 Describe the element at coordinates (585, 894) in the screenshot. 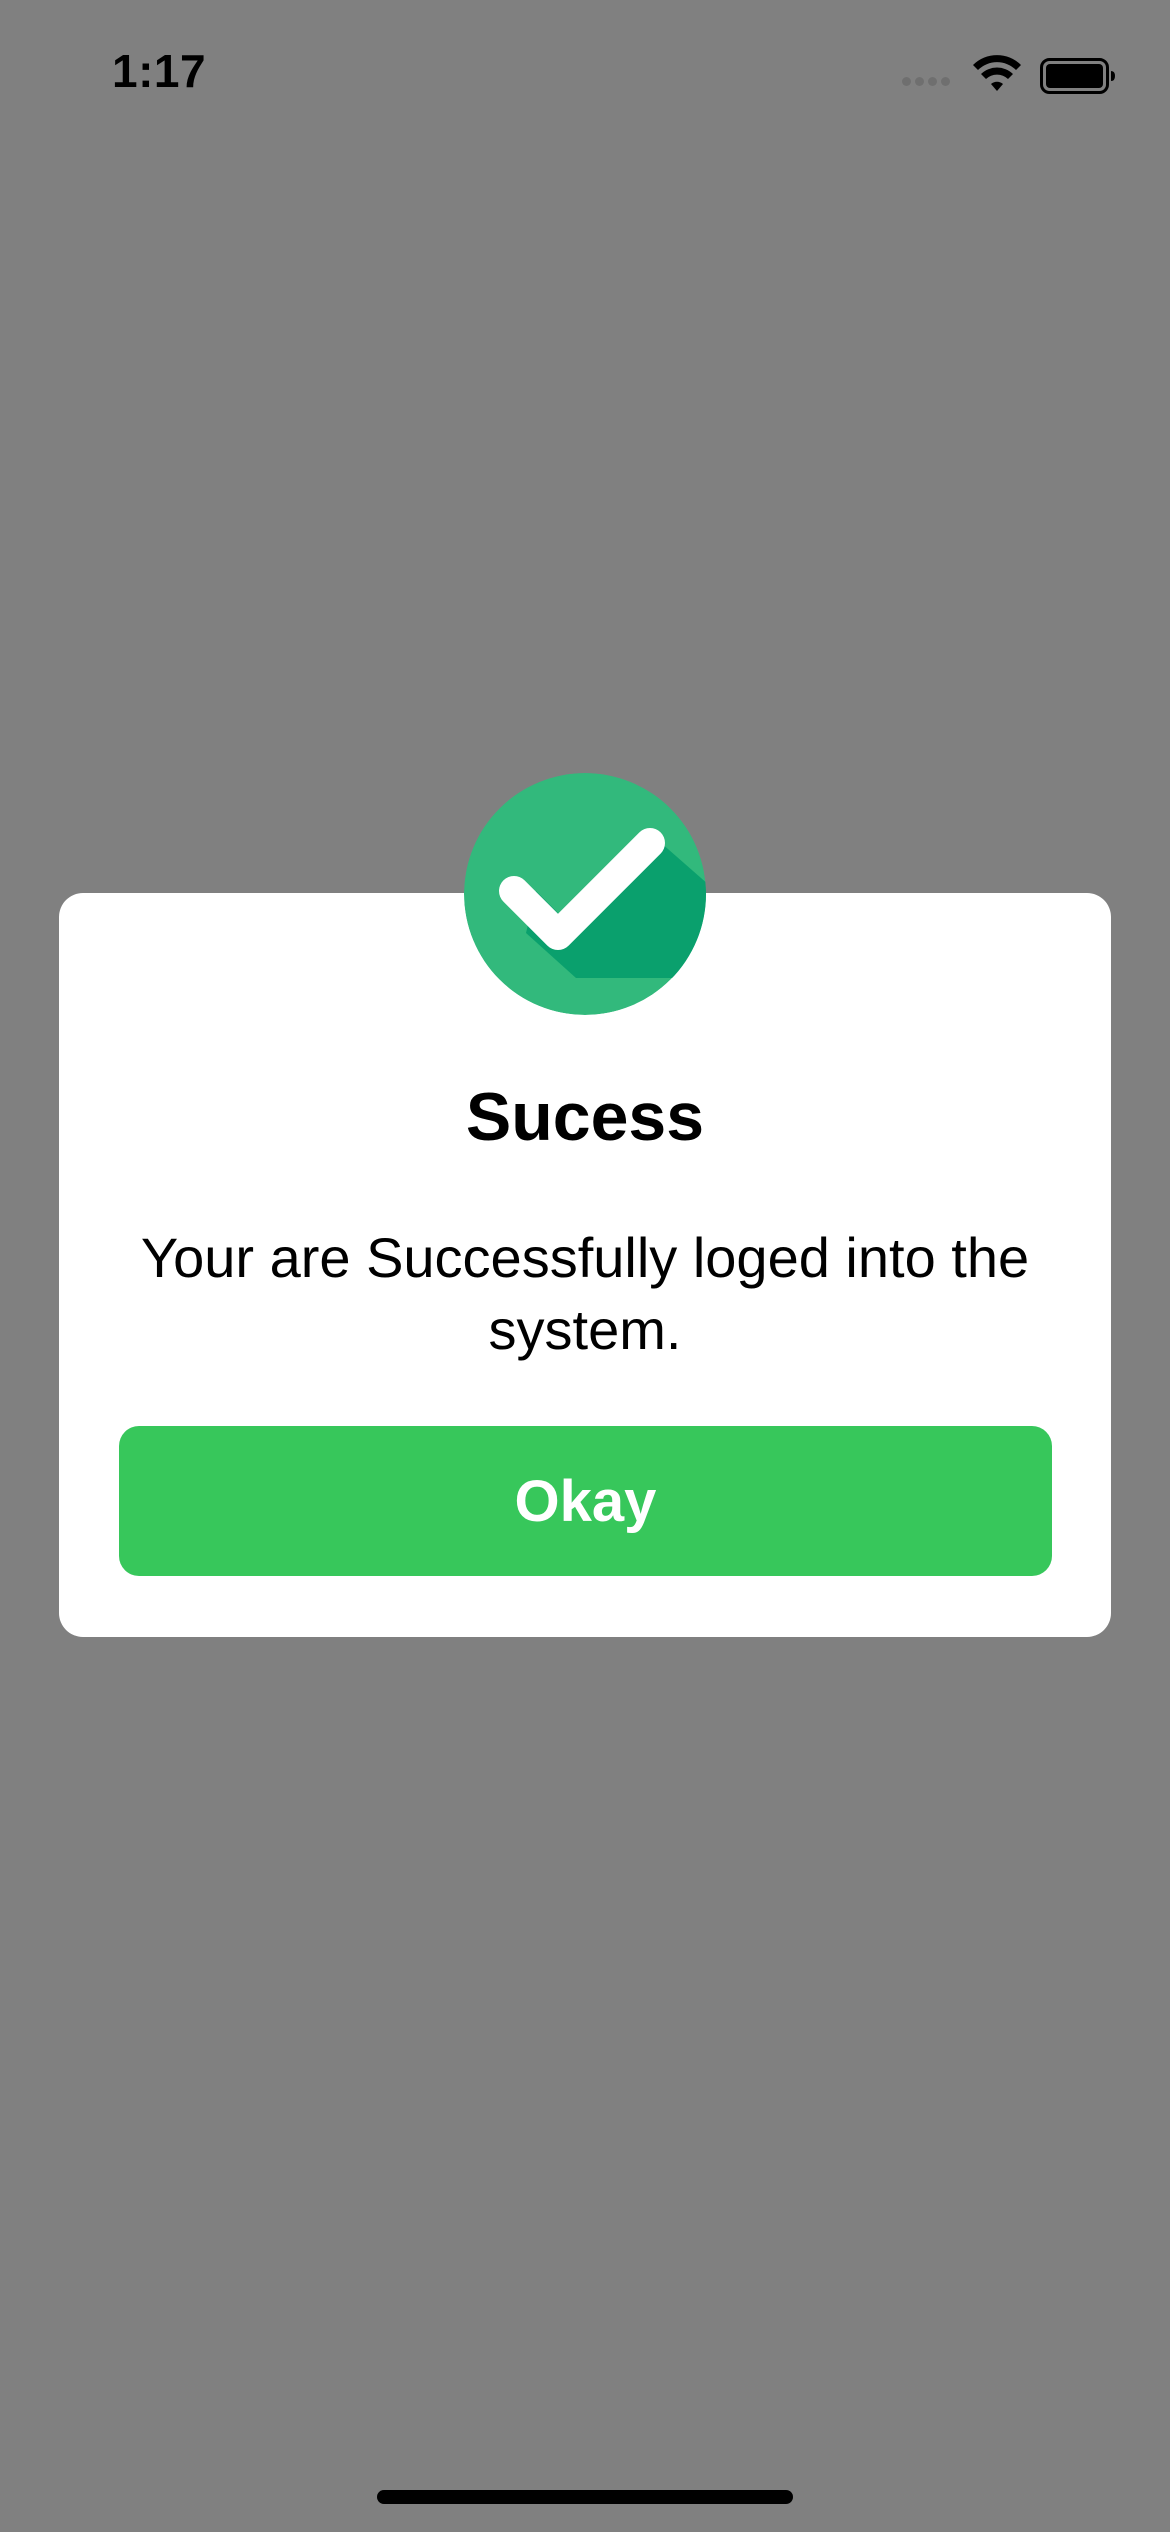

I see `checkmark-circle-icon` at that location.